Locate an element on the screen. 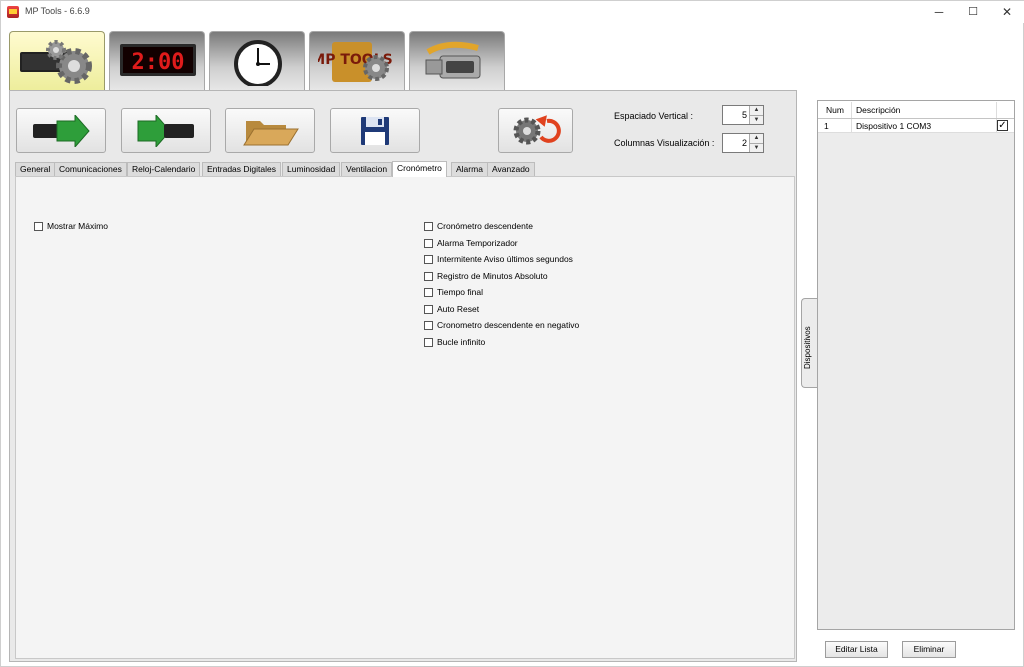 Image resolution: width=1024 pixels, height=667 pixels. led-clock-text: 2:00 is located at coordinates (158, 62).